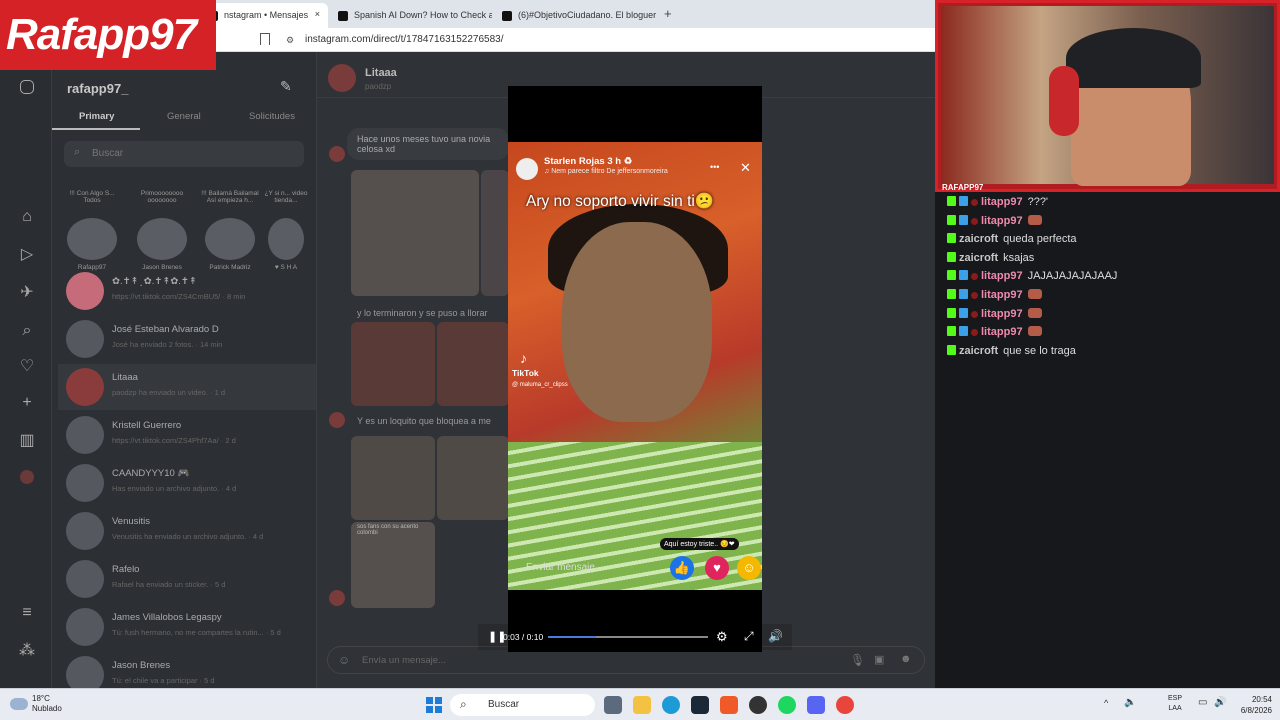 This screenshot has height=720, width=1280. I want to click on sub-badge-icon, so click(963, 201).